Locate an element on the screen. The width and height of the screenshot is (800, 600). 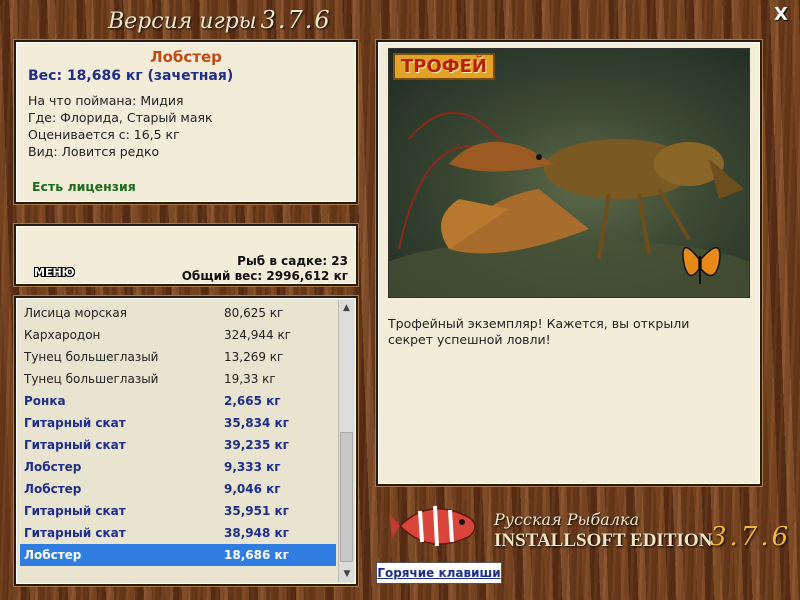
catch-weight: 18,686 кг is located at coordinates (256, 555).